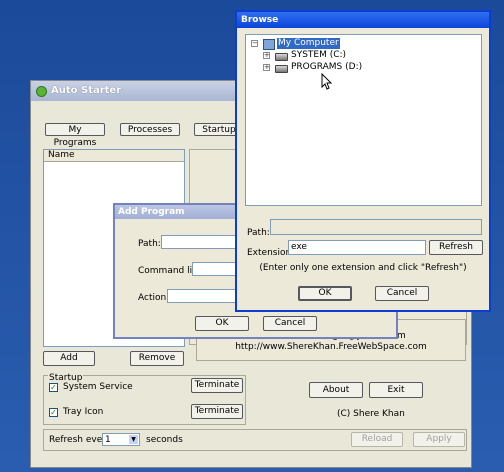 This screenshot has height=472, width=504. What do you see at coordinates (157, 358) in the screenshot?
I see `remove-button: Remove` at bounding box center [157, 358].